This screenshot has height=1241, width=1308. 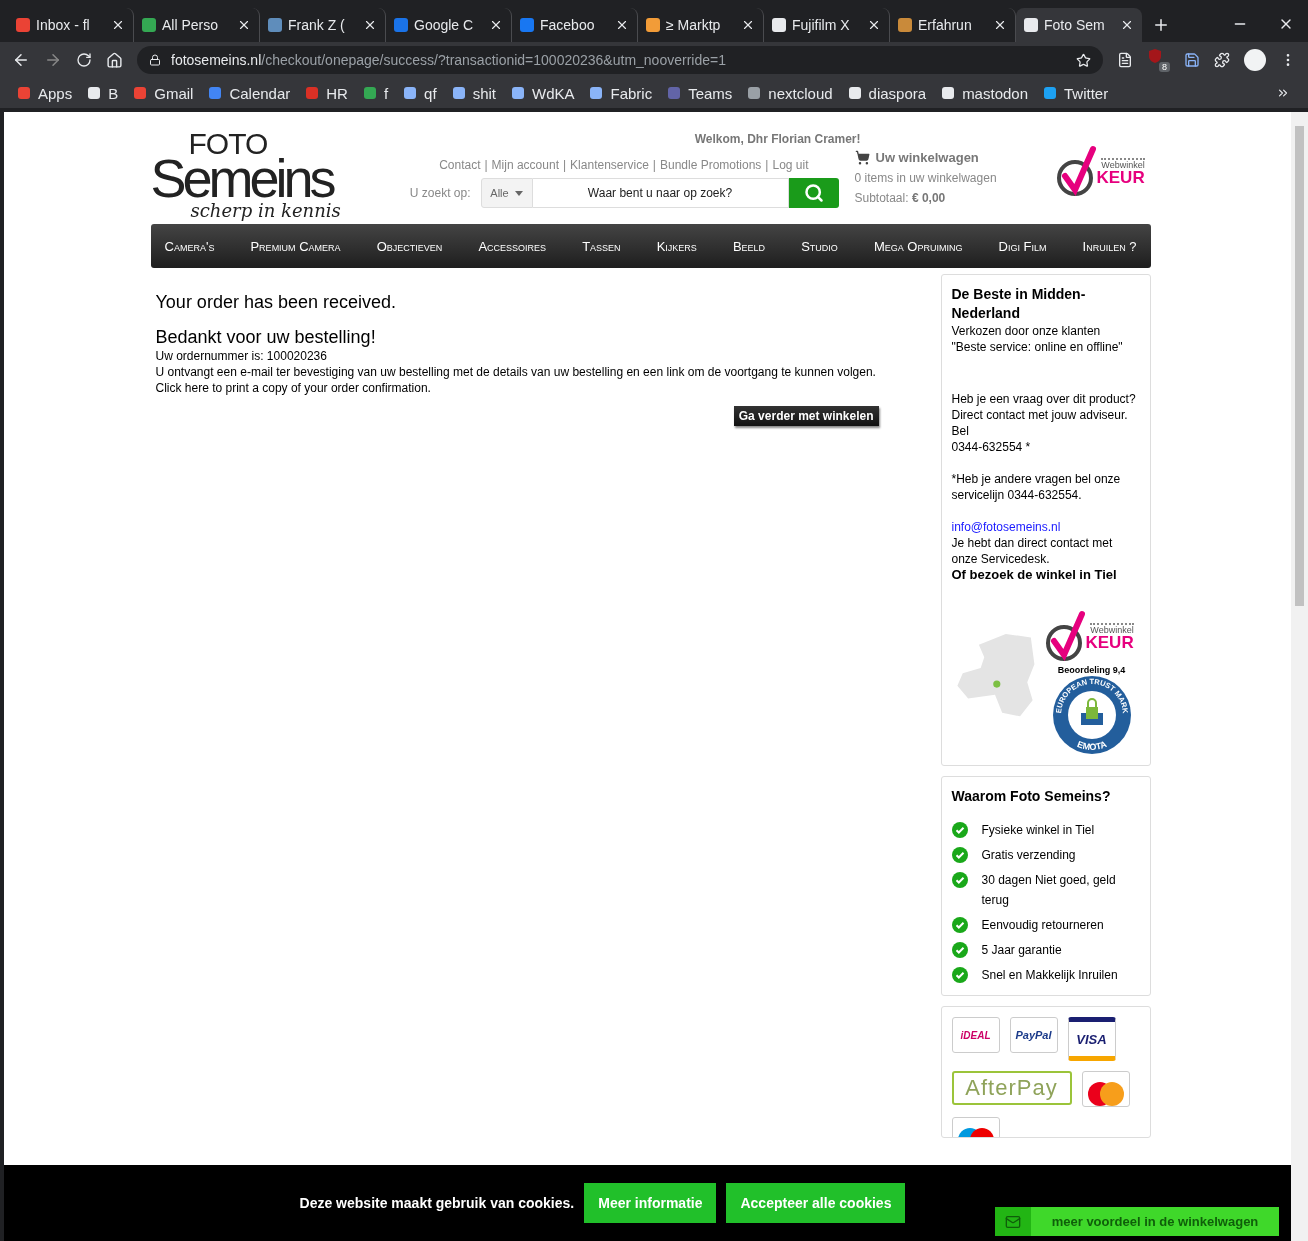 What do you see at coordinates (1049, 975) in the screenshot?
I see `benefit-text: Snel en Makkelijk Inruilen` at bounding box center [1049, 975].